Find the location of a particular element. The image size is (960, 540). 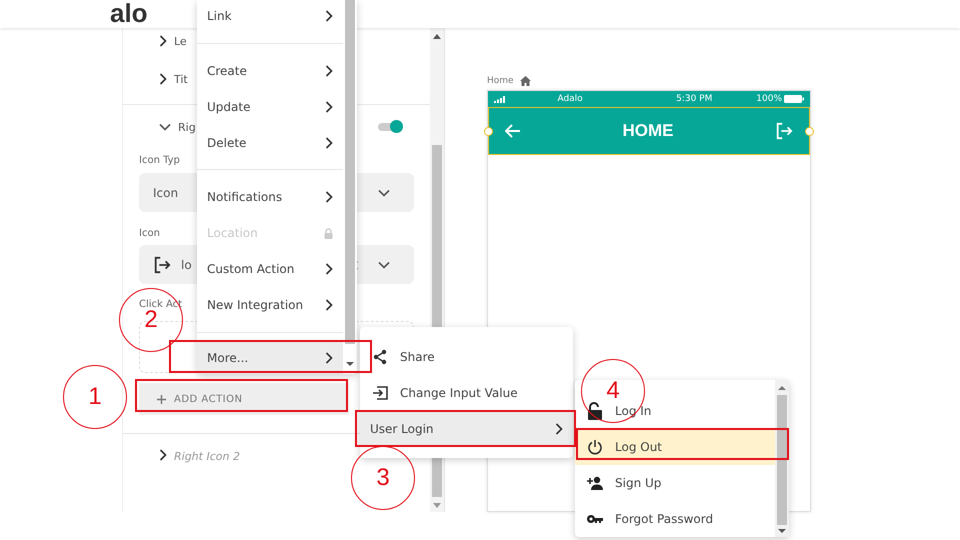

section-title: Tit is located at coordinates (181, 79).